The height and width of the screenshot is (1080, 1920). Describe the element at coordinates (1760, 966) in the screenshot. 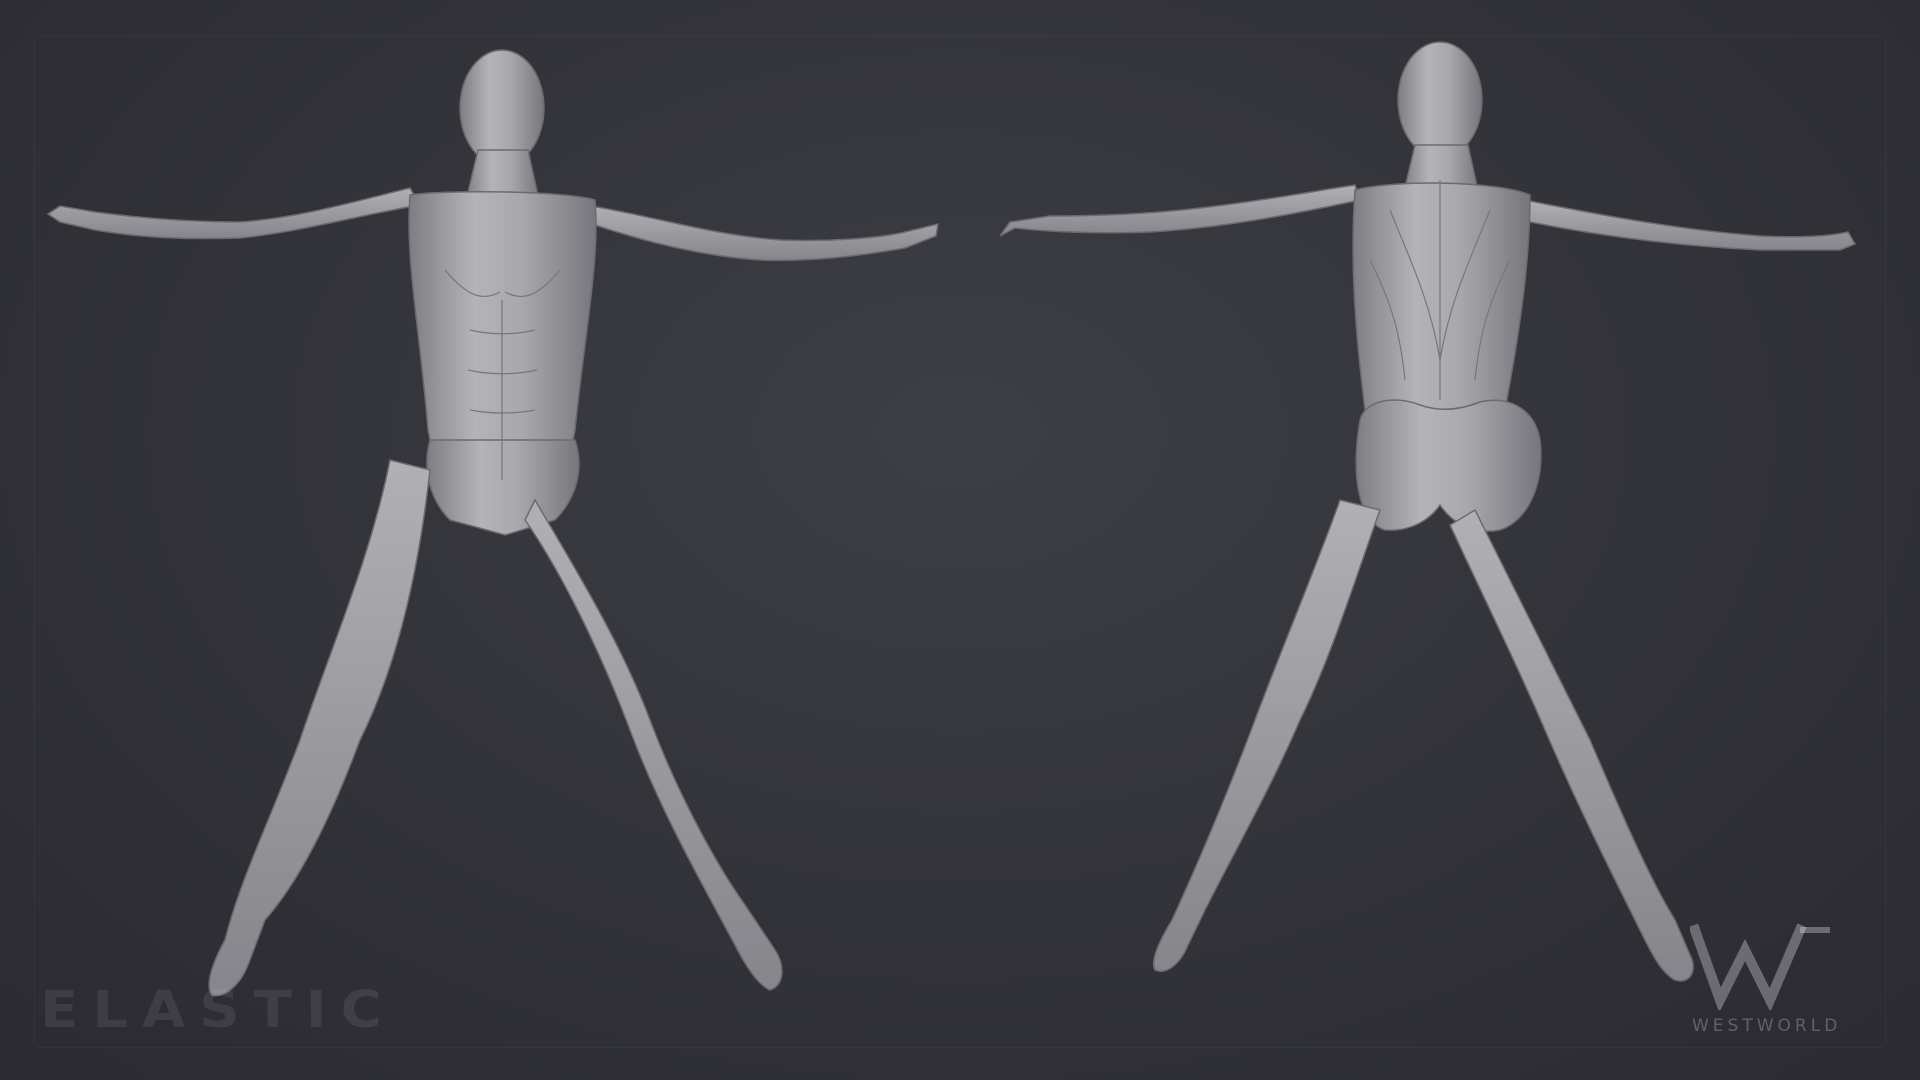

I see `westworld-w-icon` at that location.